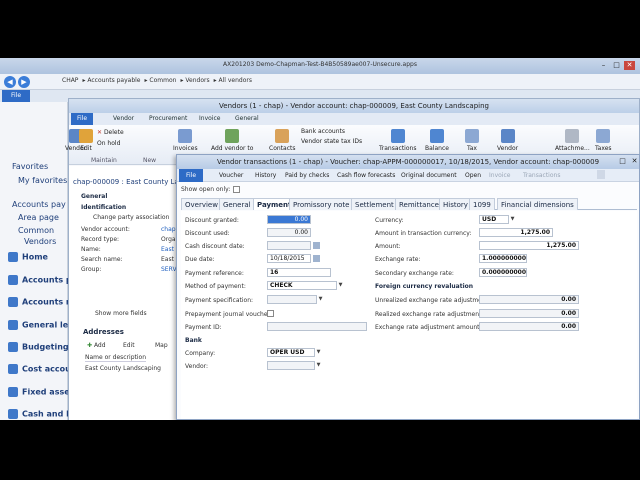 The image size is (640, 480). Describe the element at coordinates (41, 302) in the screenshot. I see `nav-module: Accounts re` at that location.